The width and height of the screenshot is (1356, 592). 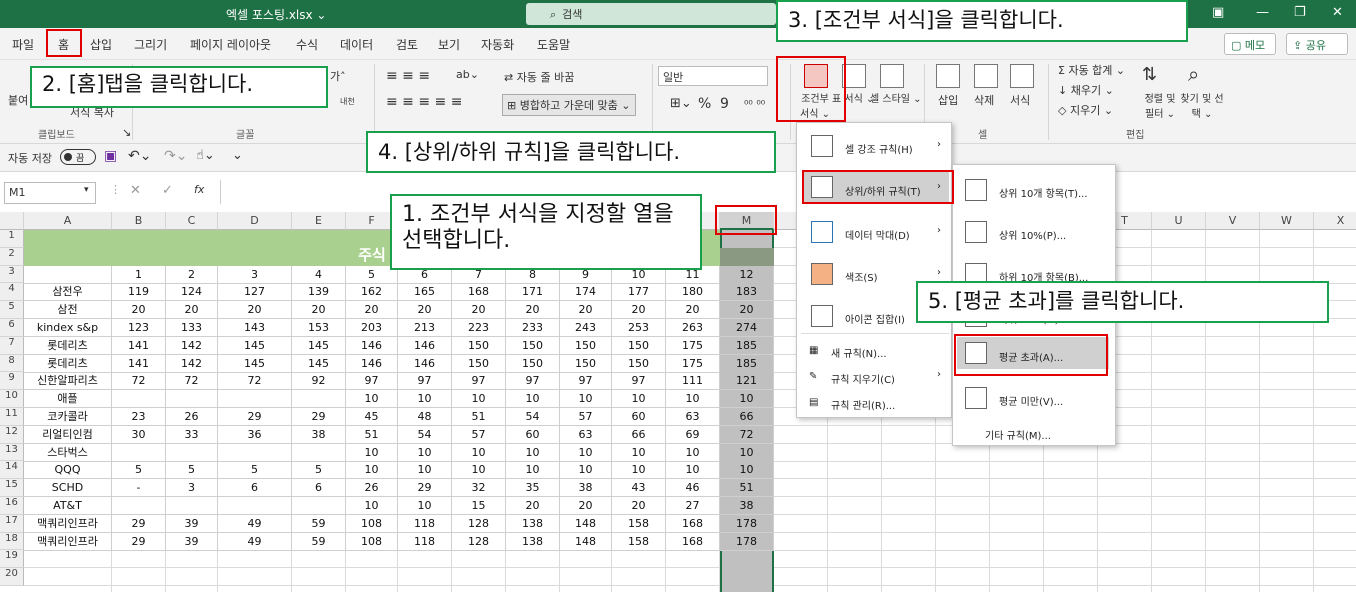 I want to click on data-cell: 51, so click(x=479, y=417).